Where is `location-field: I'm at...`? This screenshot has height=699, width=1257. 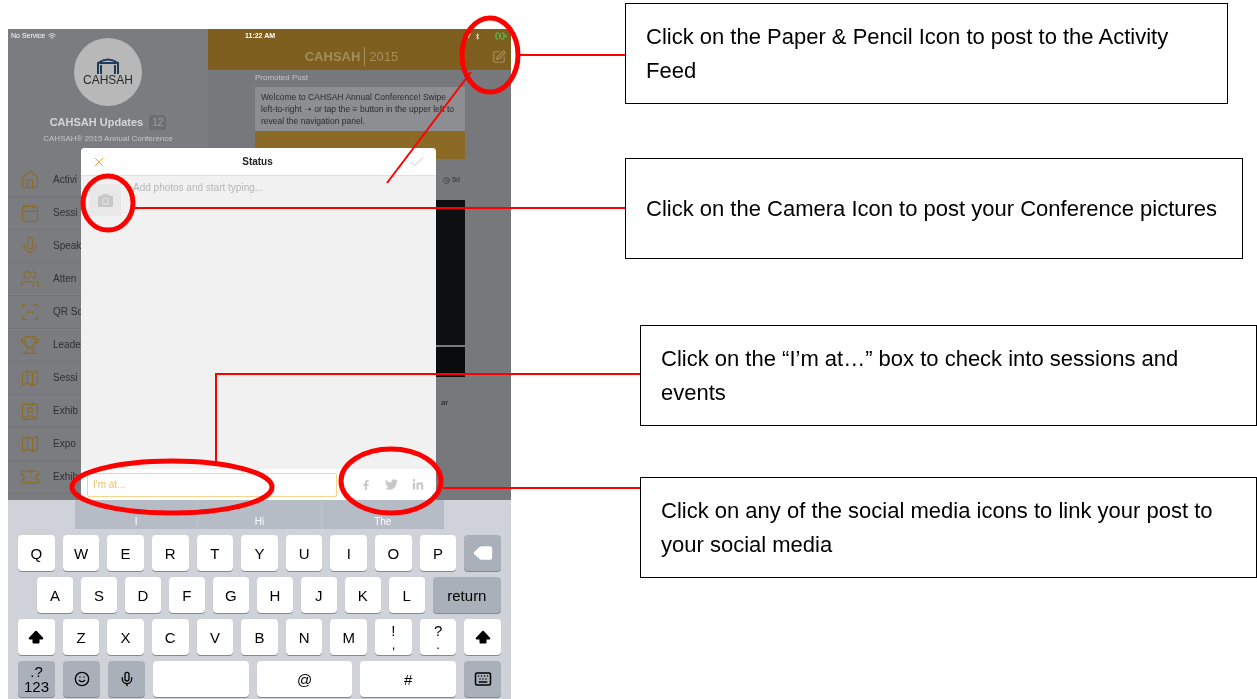 location-field: I'm at... is located at coordinates (212, 484).